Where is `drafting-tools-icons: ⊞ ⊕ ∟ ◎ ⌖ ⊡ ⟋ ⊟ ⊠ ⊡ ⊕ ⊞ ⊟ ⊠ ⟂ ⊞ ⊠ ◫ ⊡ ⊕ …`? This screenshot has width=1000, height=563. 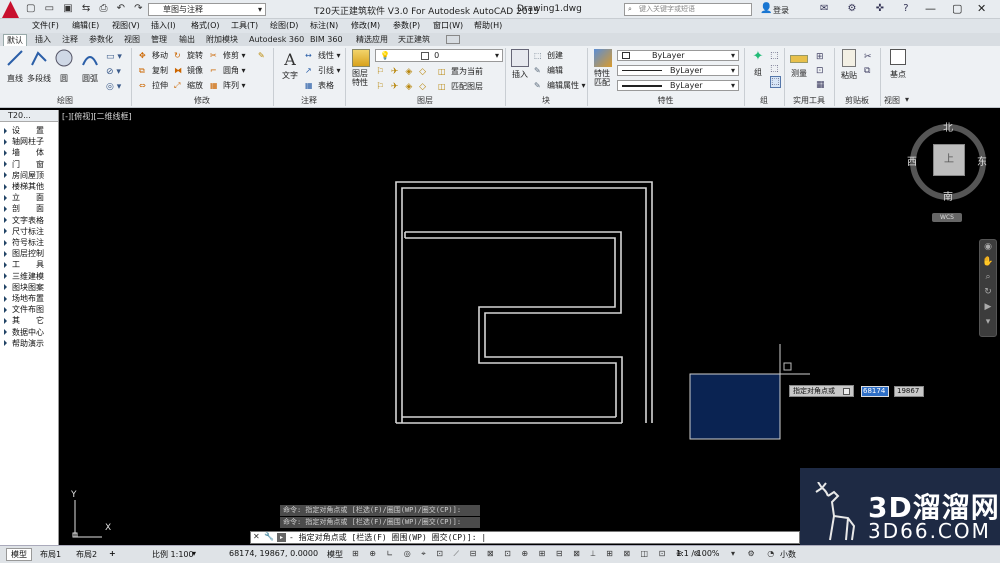 drafting-tools-icons: ⊞ ⊕ ∟ ◎ ⌖ ⊡ ⟋ ⊟ ⊠ ⊡ ⊕ ⊞ ⊟ ⊠ ⟂ ⊞ ⊠ ◫ ⊡ ⊕ … is located at coordinates (528, 554).